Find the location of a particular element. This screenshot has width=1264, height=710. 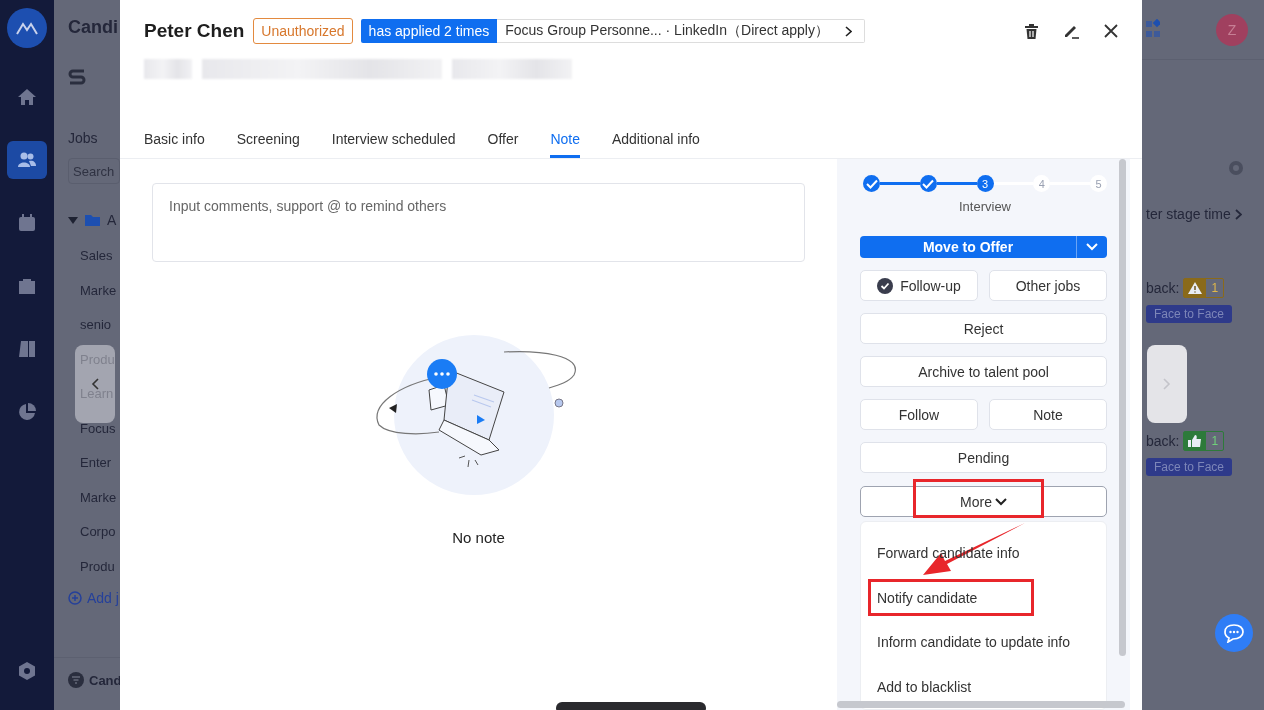

filter-icon is located at coordinates (76, 680).